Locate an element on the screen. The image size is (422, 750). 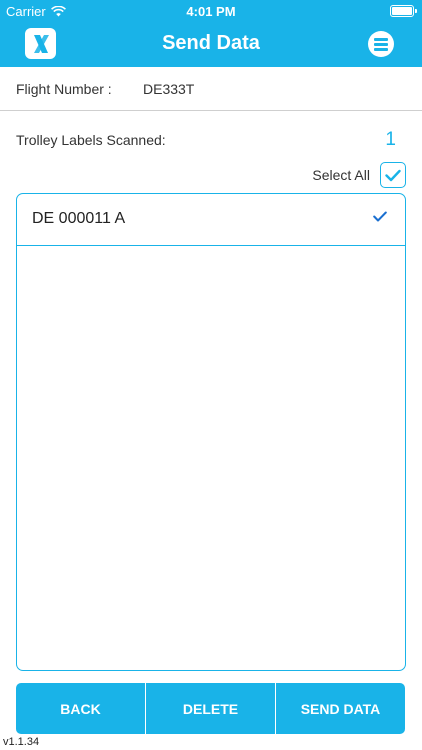
battery-icon is located at coordinates (403, 11).